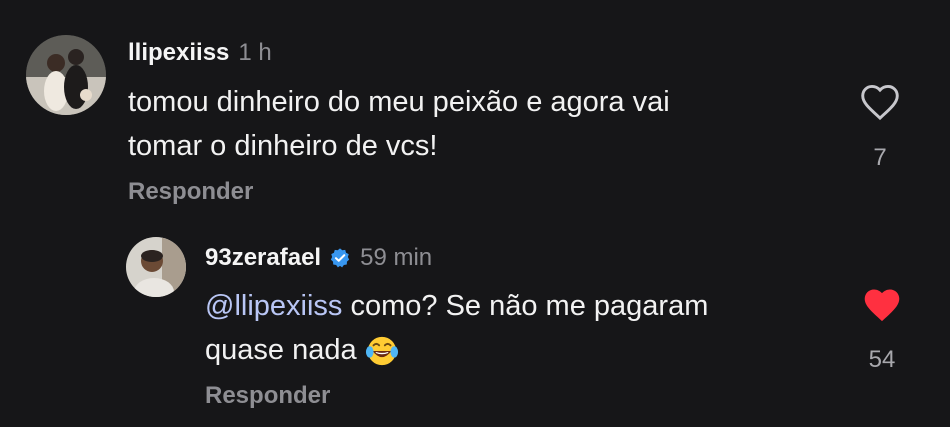 This screenshot has height=427, width=950. What do you see at coordinates (263, 258) in the screenshot?
I see `comment-username: 93zerafael` at bounding box center [263, 258].